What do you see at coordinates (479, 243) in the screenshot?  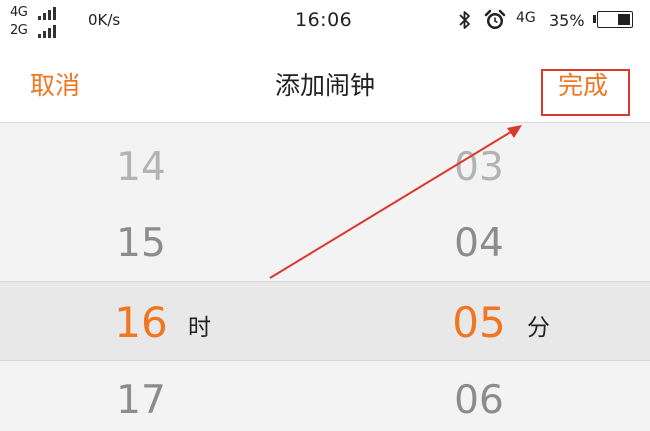 I see `minute-option: 04` at bounding box center [479, 243].